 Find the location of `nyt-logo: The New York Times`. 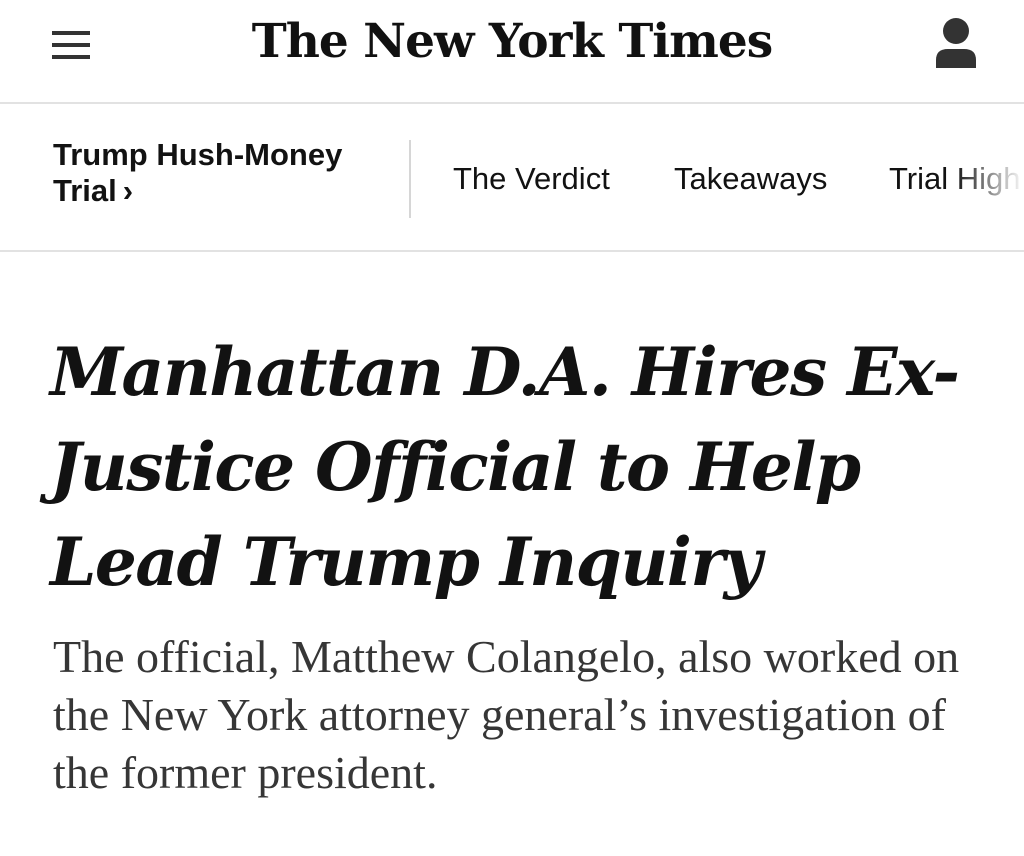

nyt-logo: The New York Times is located at coordinates (512, 42).